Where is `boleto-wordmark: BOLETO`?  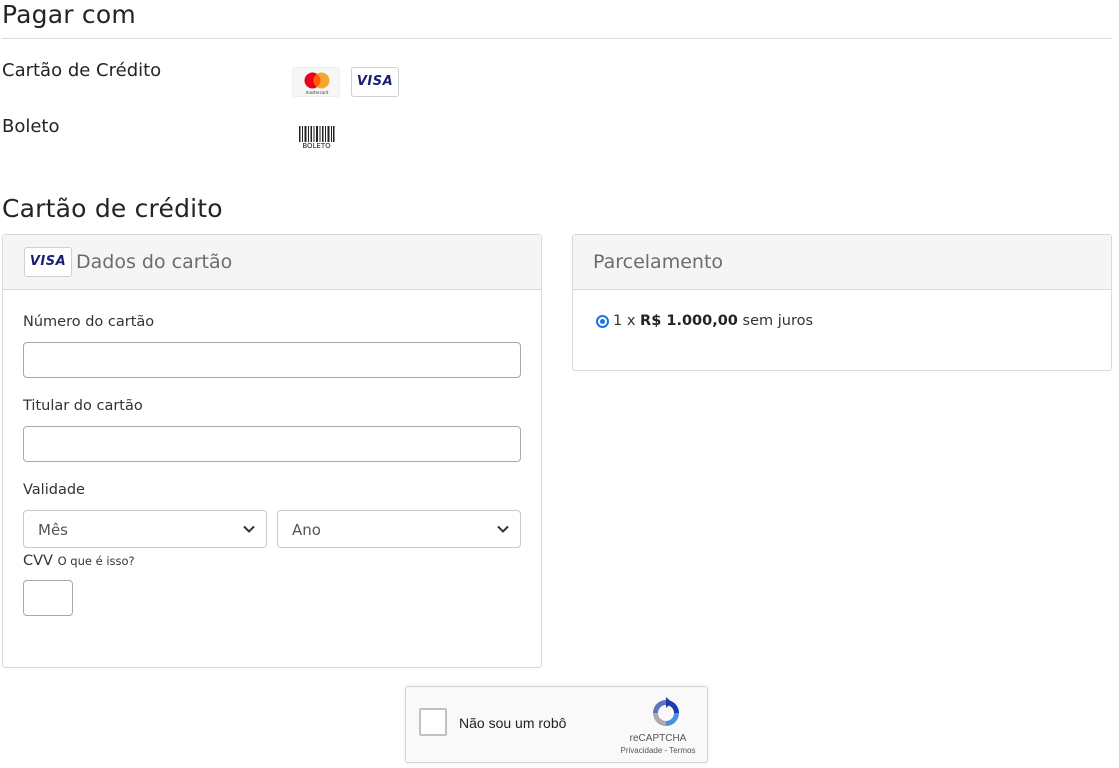 boleto-wordmark: BOLETO is located at coordinates (316, 146).